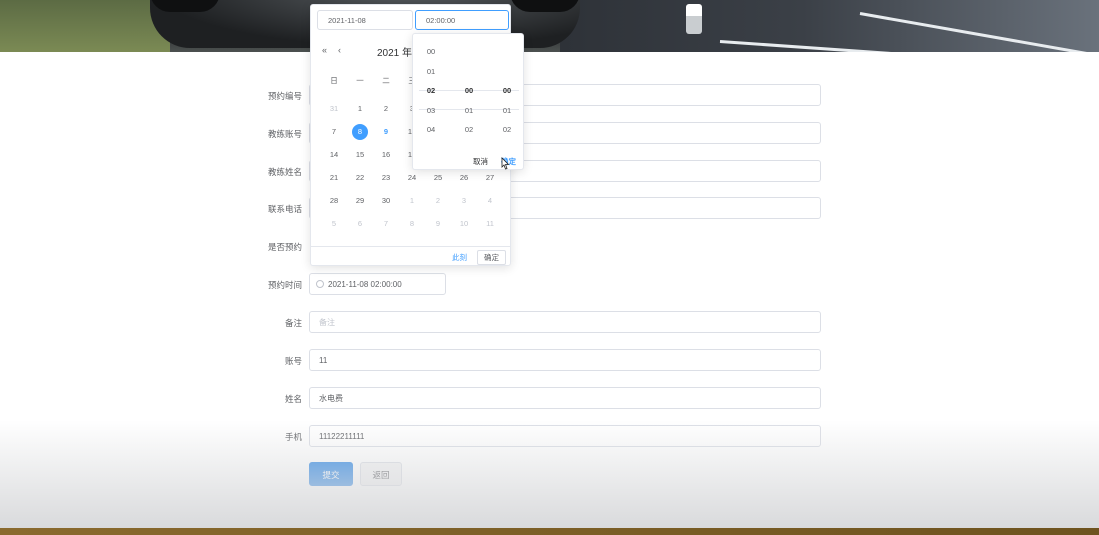  What do you see at coordinates (284, 172) in the screenshot?
I see `form-label: 教练姓名` at bounding box center [284, 172].